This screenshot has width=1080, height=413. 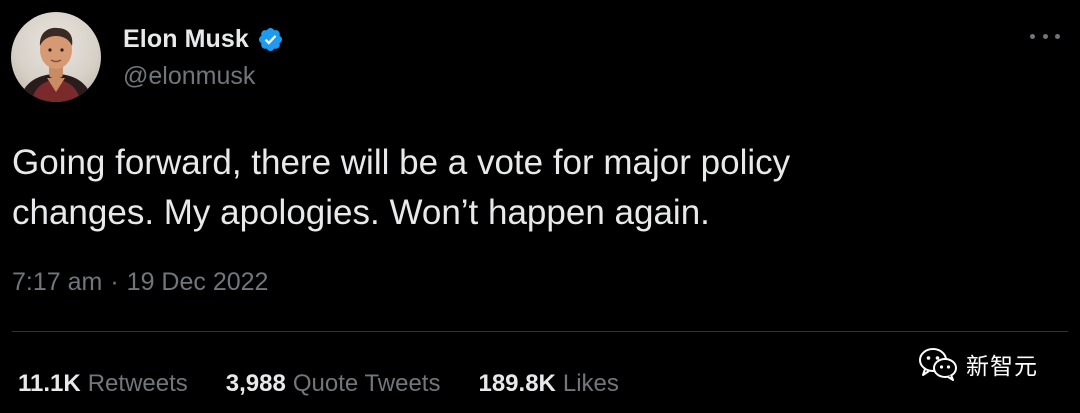 What do you see at coordinates (517, 383) in the screenshot?
I see `likes-count: 189.8K` at bounding box center [517, 383].